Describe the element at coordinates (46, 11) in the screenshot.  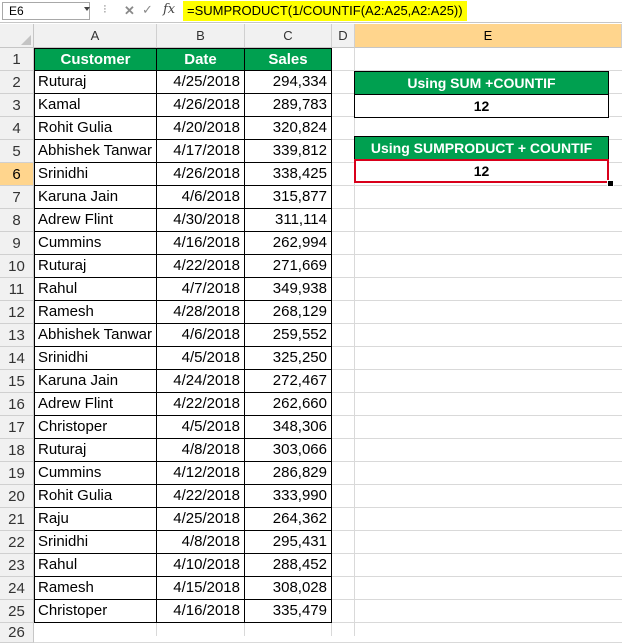
I see `name-box: E6` at that location.